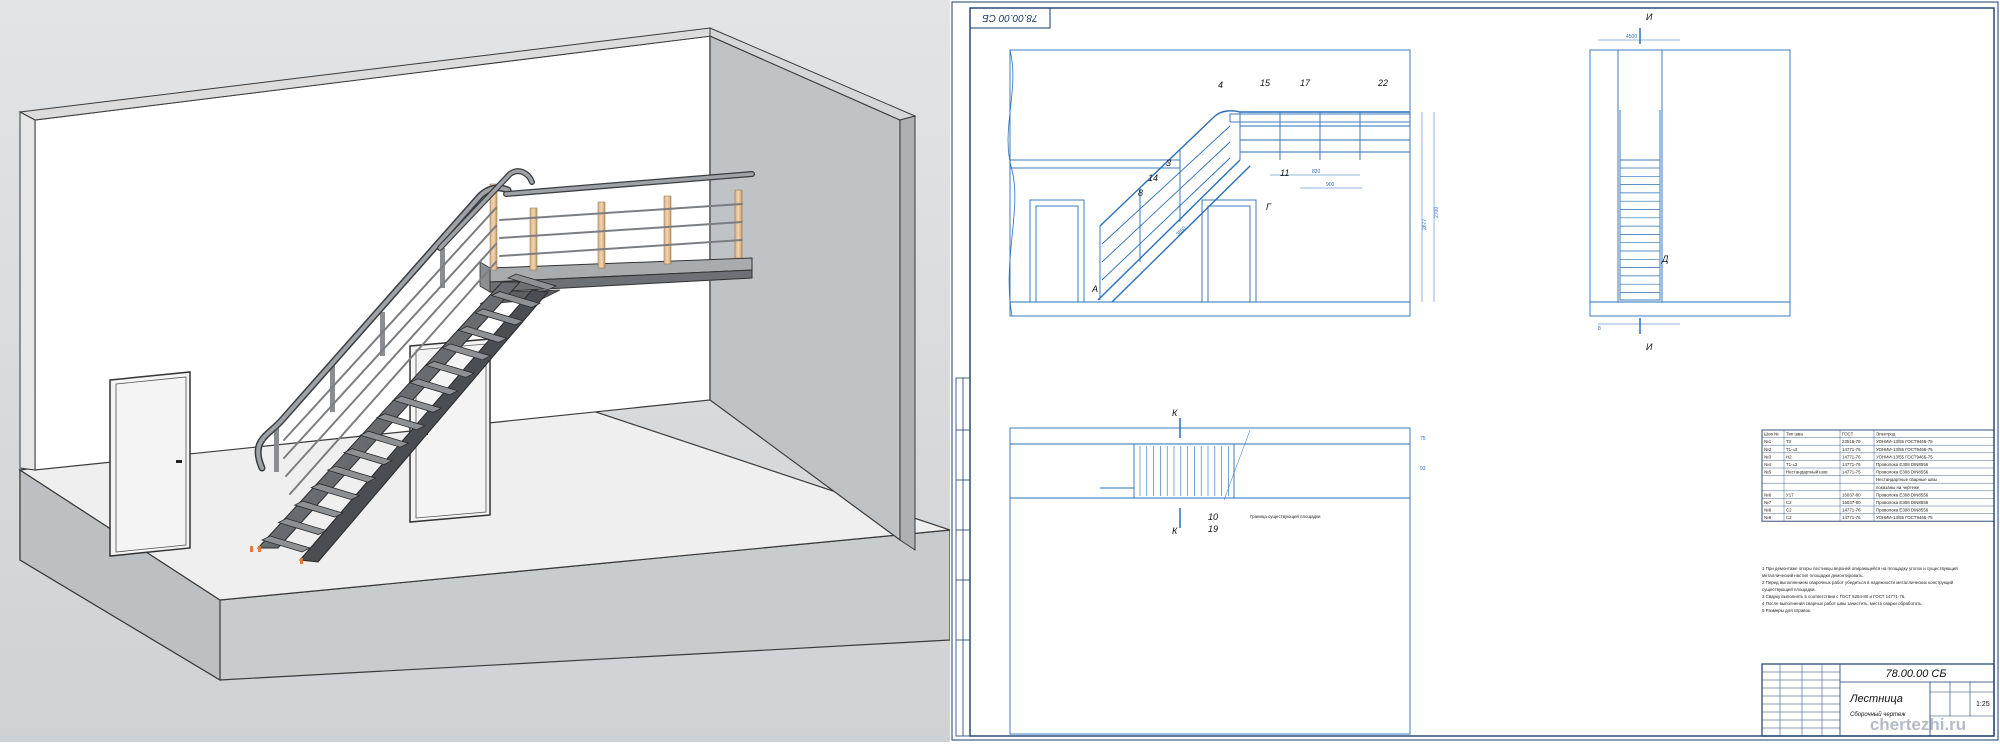  Describe the element at coordinates (1768, 472) in the screenshot. I see `weld-table-cell: №5` at that location.